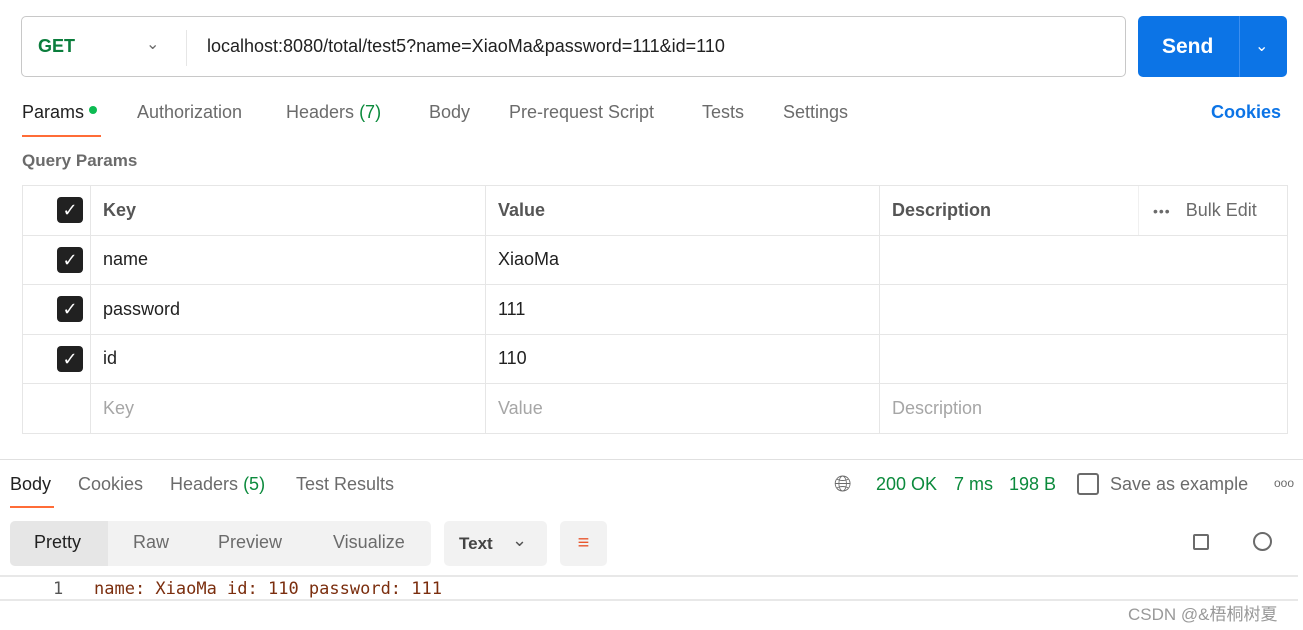 This screenshot has width=1303, height=630. I want to click on table-header: ✓ Key Value Description ••• Bulk Edit, so click(655, 210).